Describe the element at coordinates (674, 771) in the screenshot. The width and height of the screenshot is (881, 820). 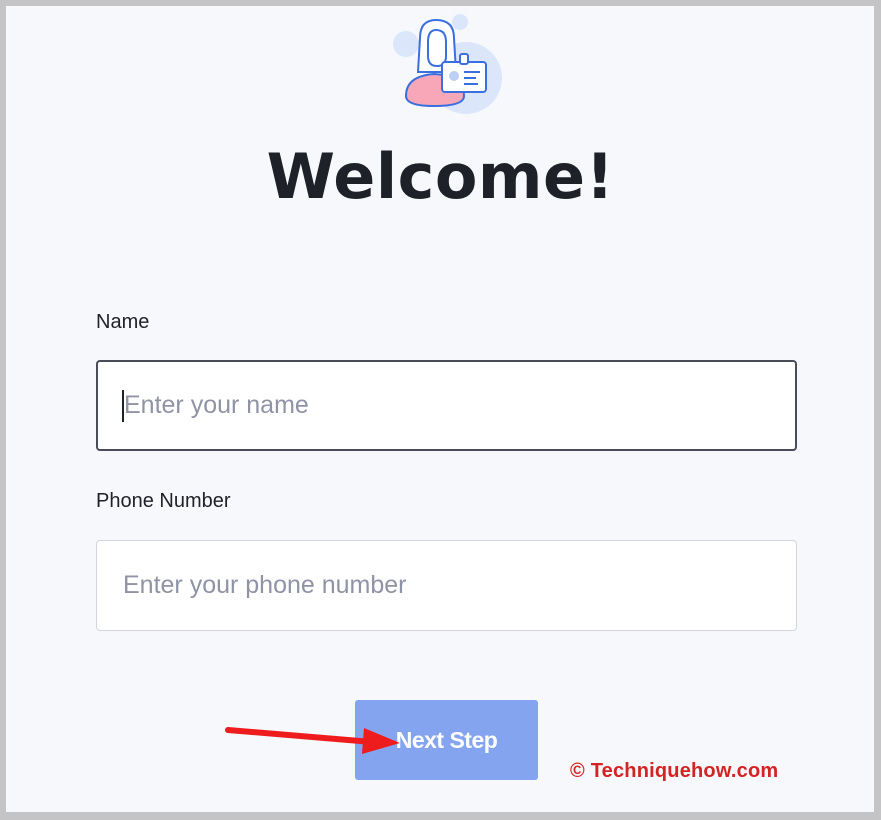
I see `watermark: © Techniquehow.com` at that location.